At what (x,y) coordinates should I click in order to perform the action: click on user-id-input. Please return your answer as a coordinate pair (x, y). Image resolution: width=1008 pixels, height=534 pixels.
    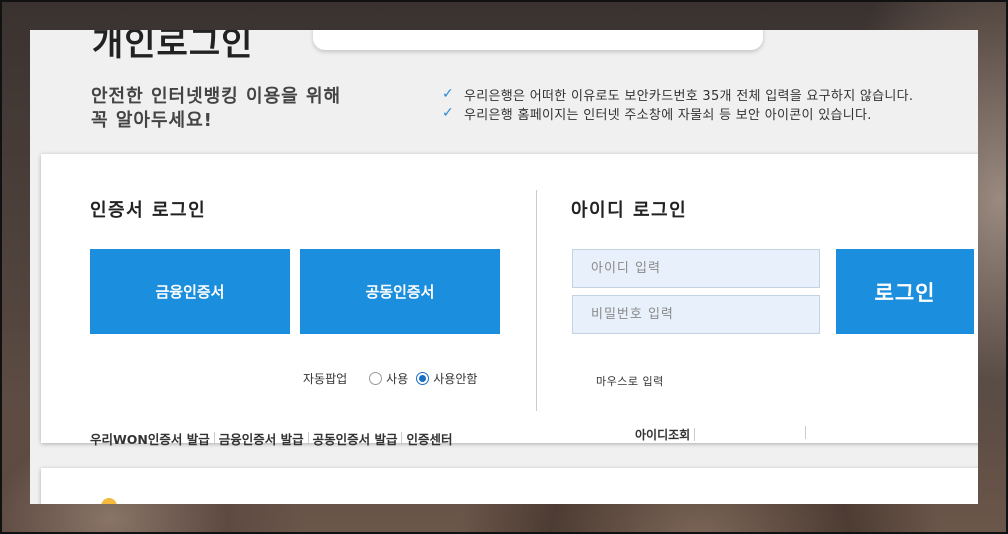
    Looking at the image, I should click on (696, 268).